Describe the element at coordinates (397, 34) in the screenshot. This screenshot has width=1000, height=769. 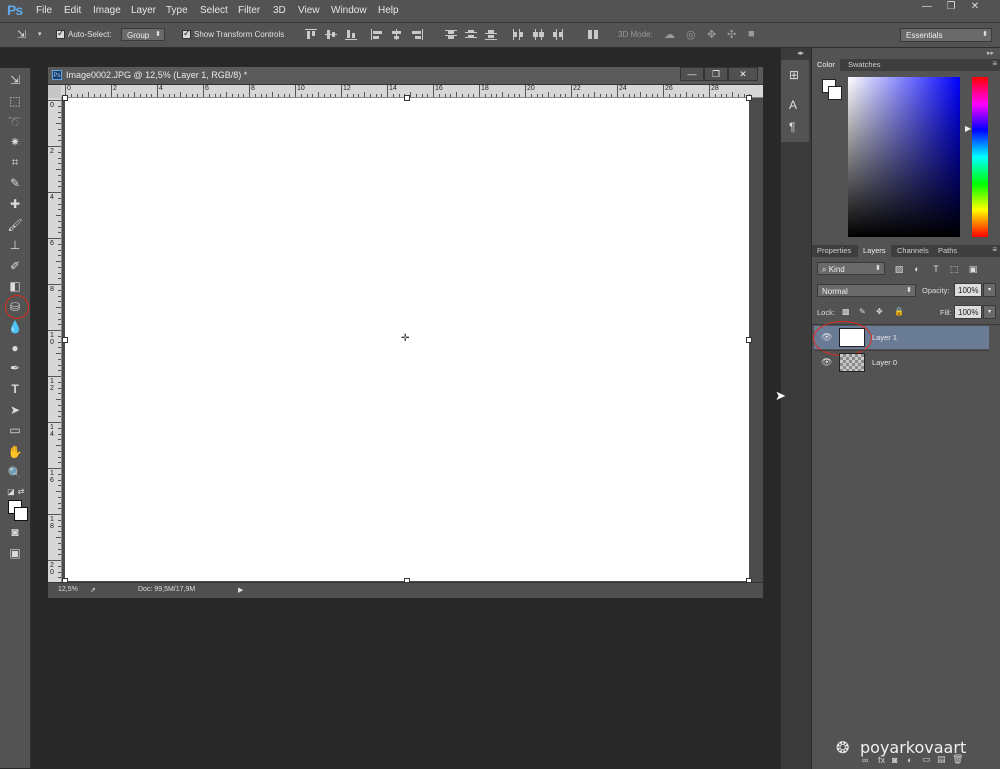
I see `align-horizontal-centers-icon` at that location.